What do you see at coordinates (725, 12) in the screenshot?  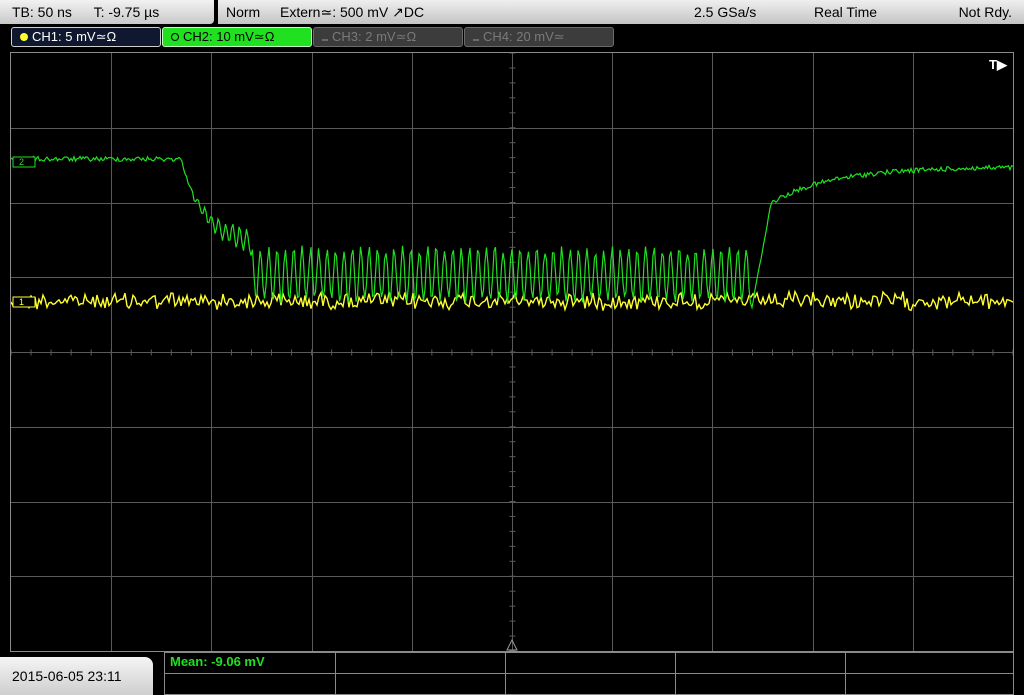 I see `sample-rate: 2.5 GSa/s` at bounding box center [725, 12].